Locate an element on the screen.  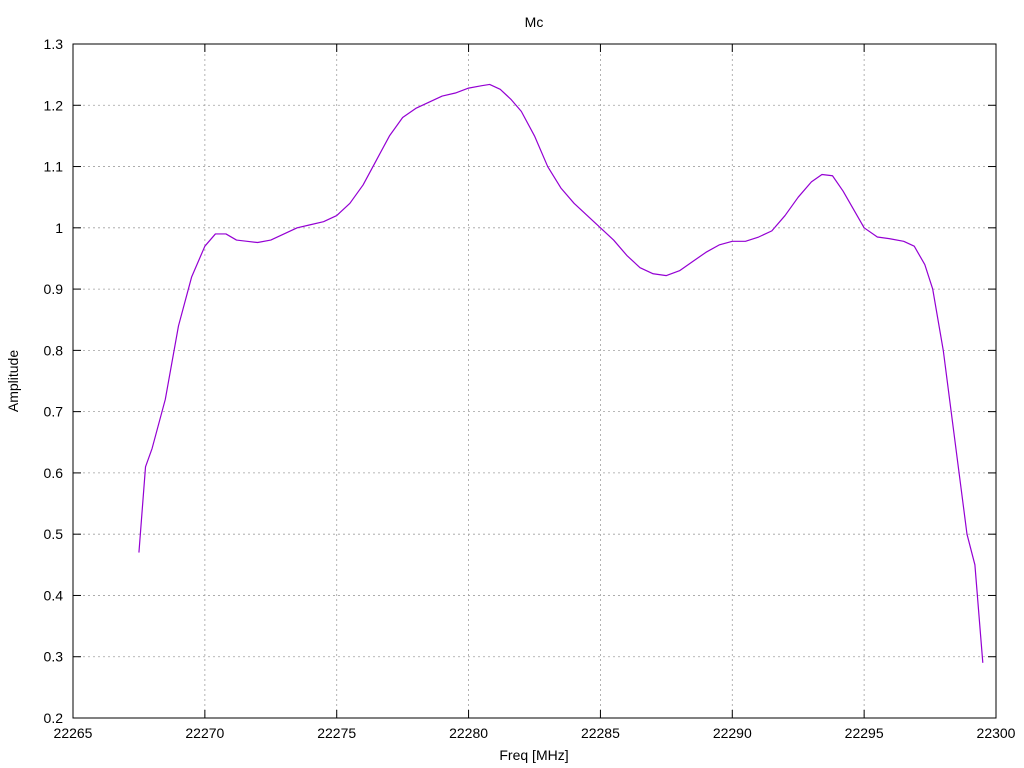
y-tick-label: 0.8 is located at coordinates (54, 350).